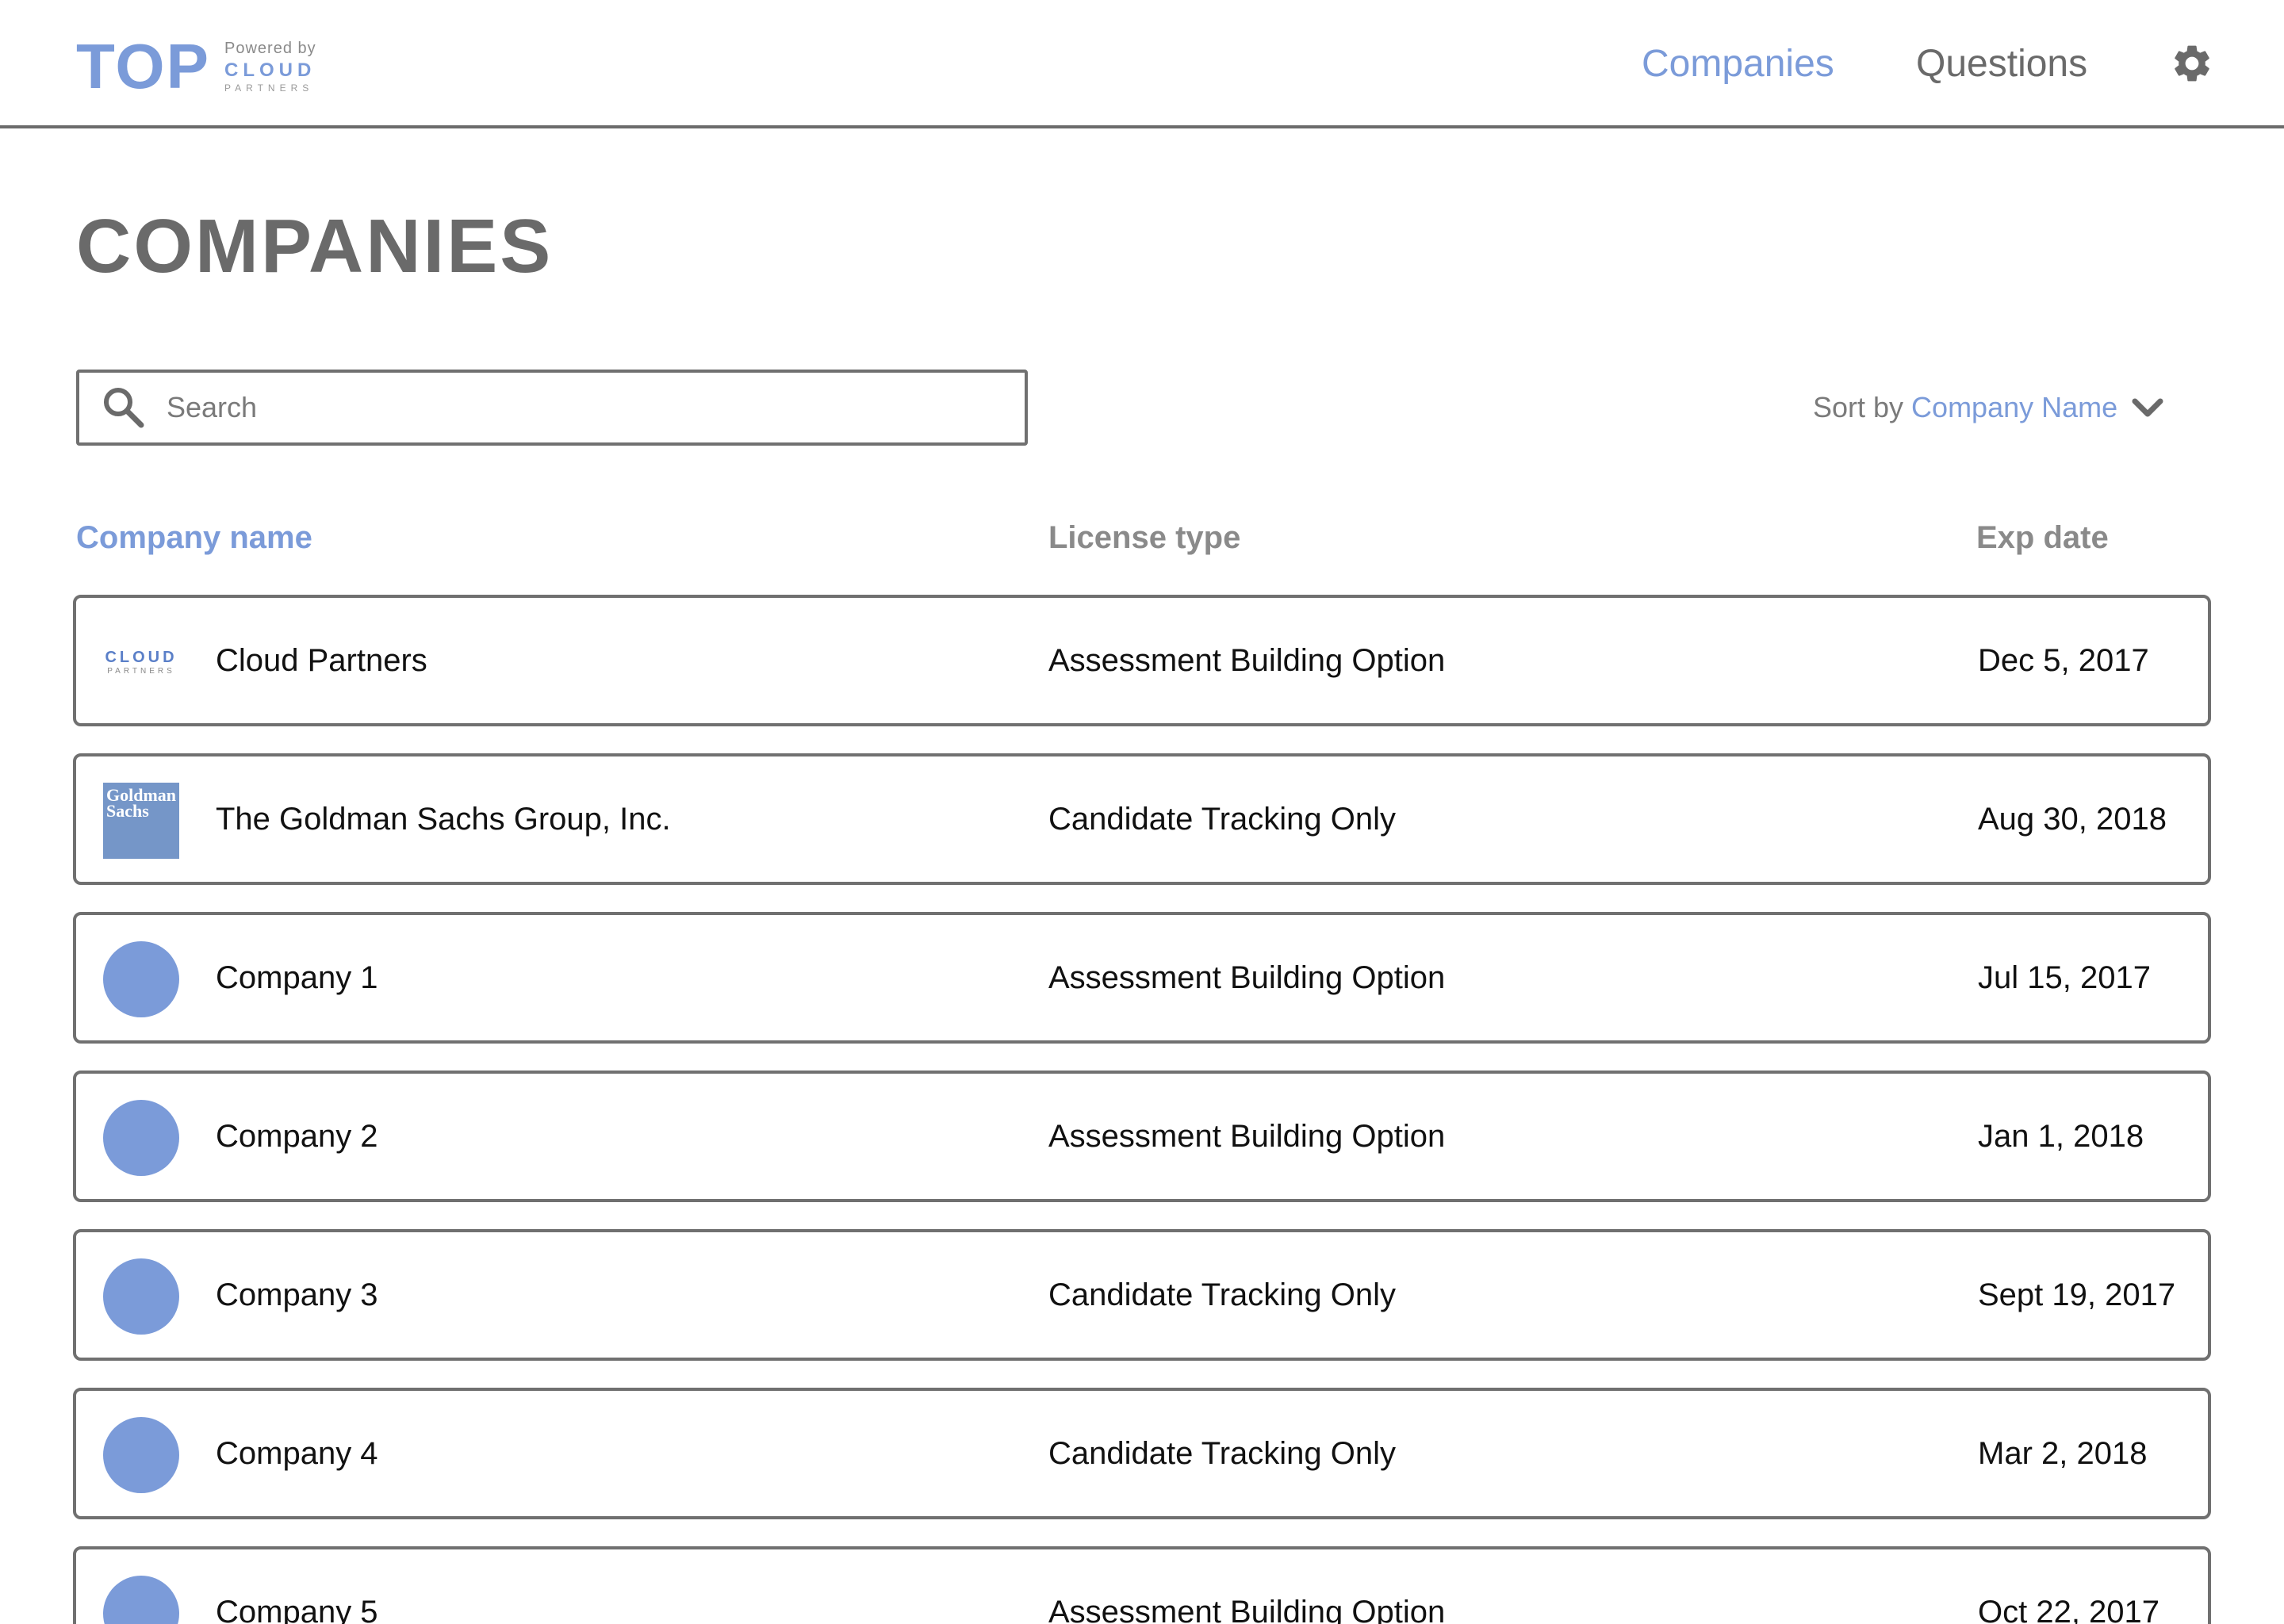  I want to click on logo-subtext: Powered by CLOUD PARTNERS, so click(270, 66).